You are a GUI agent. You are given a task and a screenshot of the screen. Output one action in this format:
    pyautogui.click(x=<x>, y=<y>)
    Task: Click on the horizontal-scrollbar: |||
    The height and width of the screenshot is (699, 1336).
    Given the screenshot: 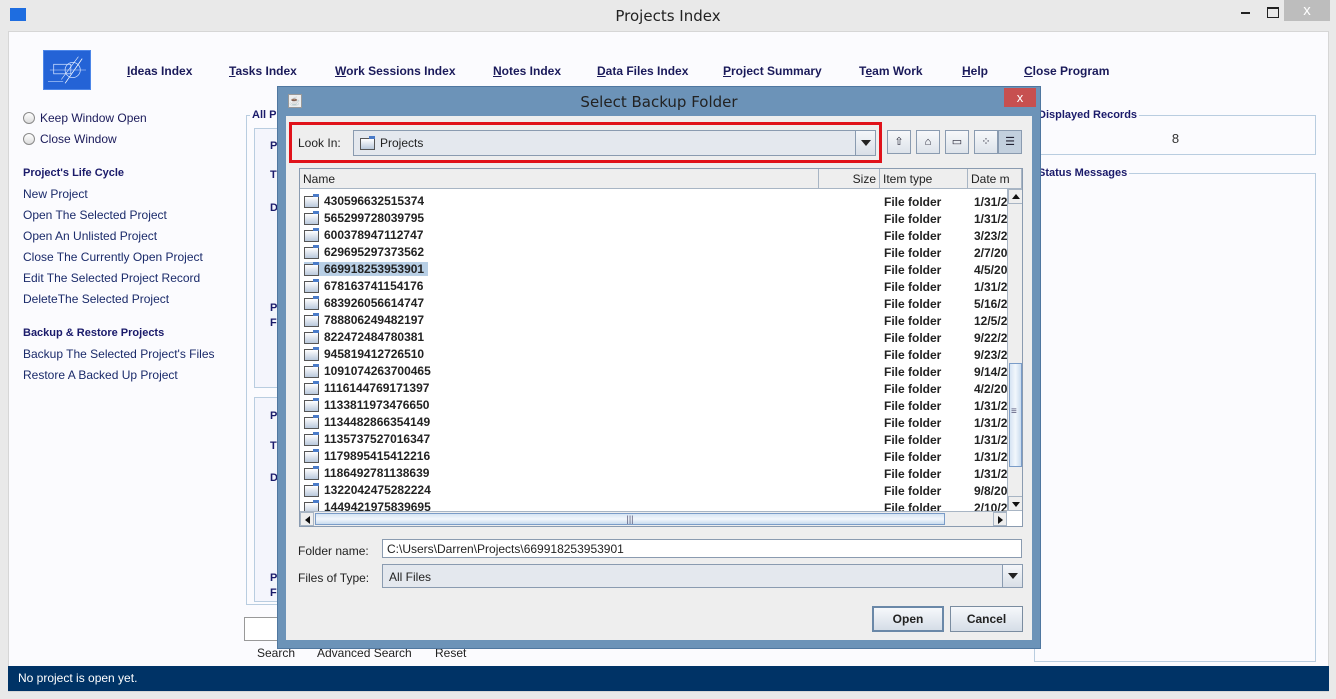 What is the action you would take?
    pyautogui.click(x=653, y=518)
    